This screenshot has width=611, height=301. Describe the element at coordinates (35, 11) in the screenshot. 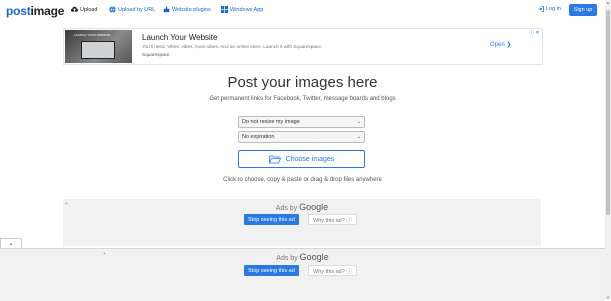

I see `postimage-logo: postimage` at that location.